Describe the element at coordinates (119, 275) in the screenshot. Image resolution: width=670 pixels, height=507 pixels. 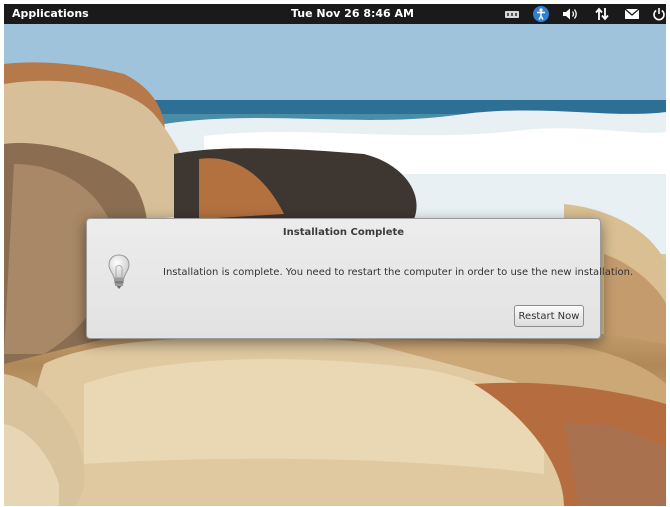
I see `lightbulb-icon` at that location.